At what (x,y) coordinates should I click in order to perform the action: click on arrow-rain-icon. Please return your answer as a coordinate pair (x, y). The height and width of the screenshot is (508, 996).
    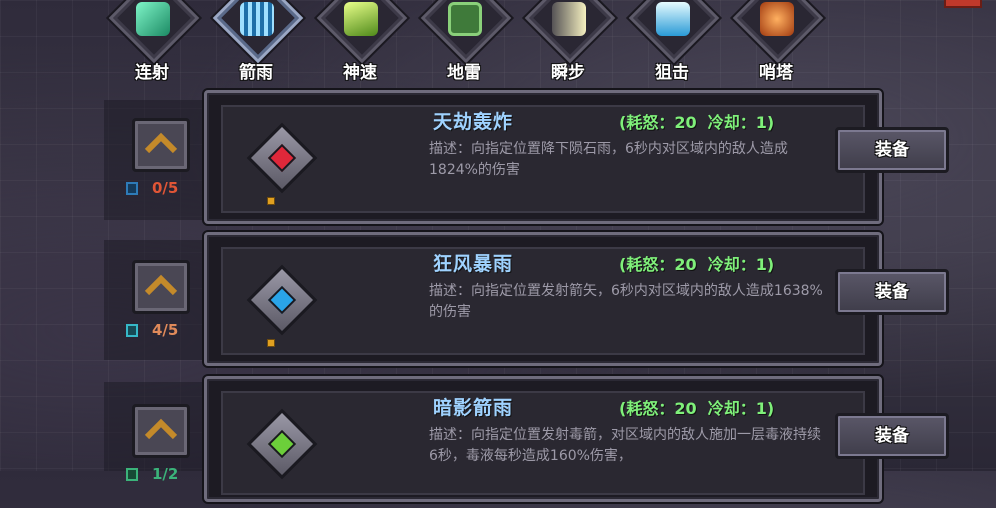
    Looking at the image, I should click on (257, 19).